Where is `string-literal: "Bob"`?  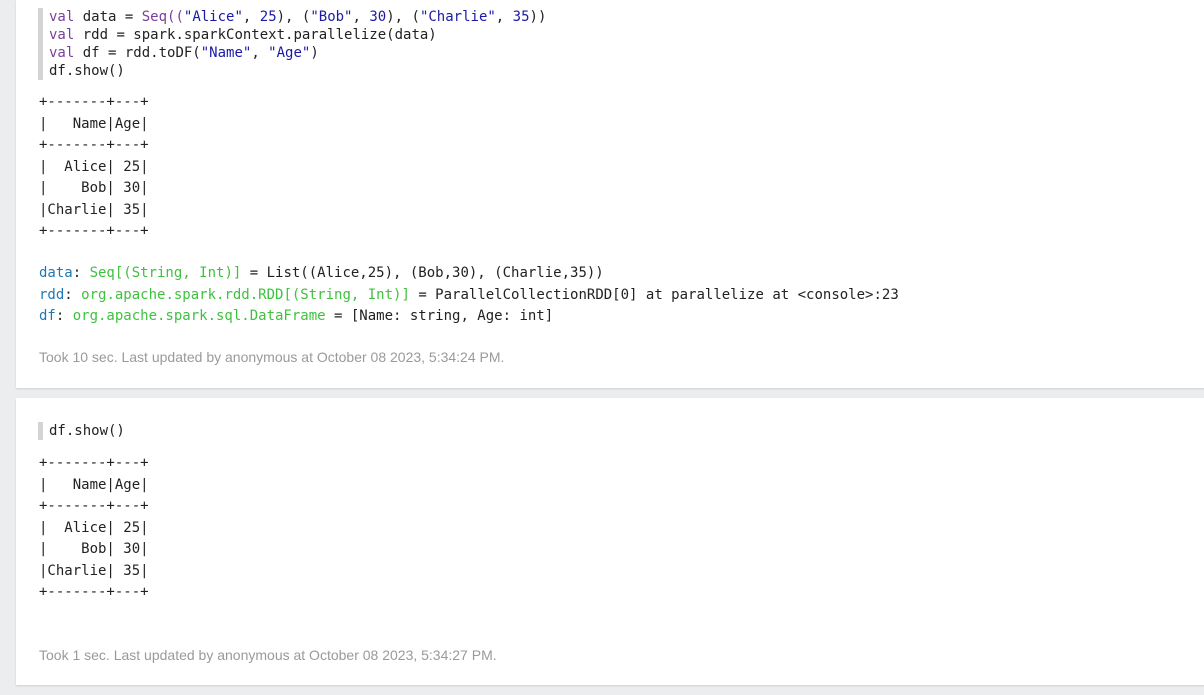
string-literal: "Bob" is located at coordinates (331, 17).